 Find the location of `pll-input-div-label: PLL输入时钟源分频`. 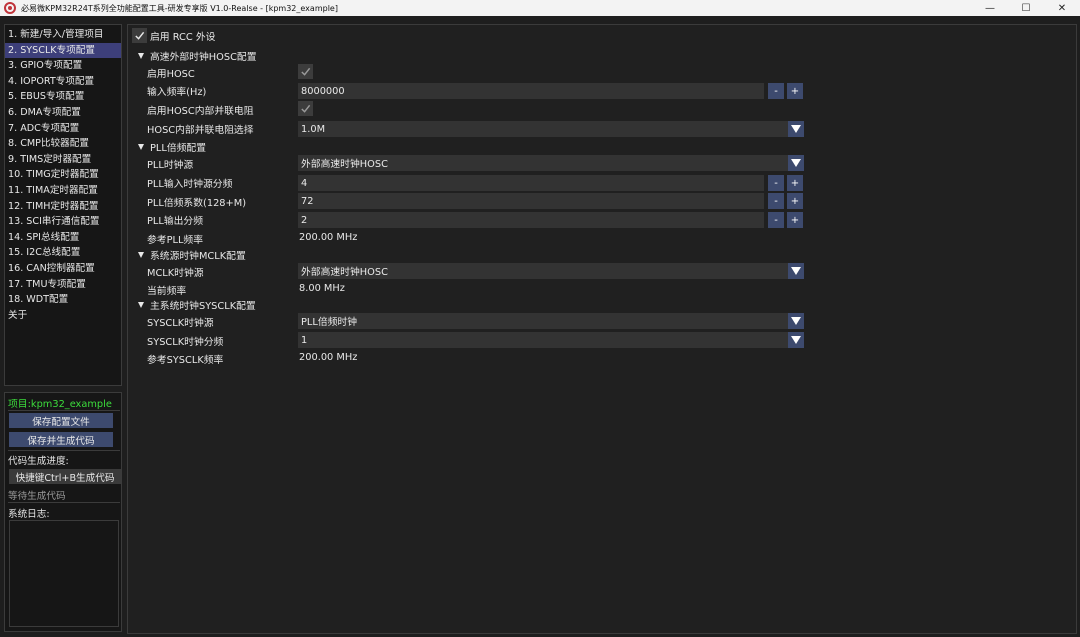

pll-input-div-label: PLL输入时钟源分频 is located at coordinates (190, 184).